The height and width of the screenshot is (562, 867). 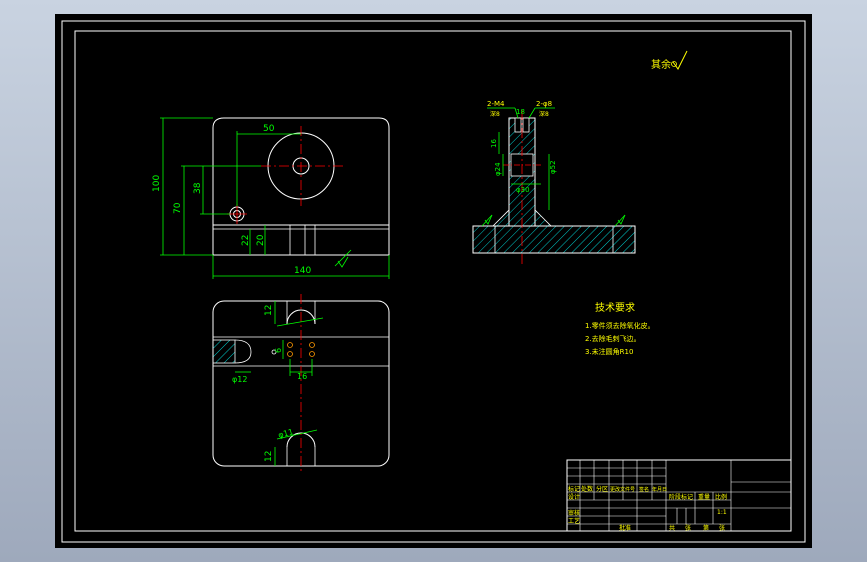 I want to click on tech-req-item-1: 1.零件须去除氧化皮。, so click(x=620, y=325).